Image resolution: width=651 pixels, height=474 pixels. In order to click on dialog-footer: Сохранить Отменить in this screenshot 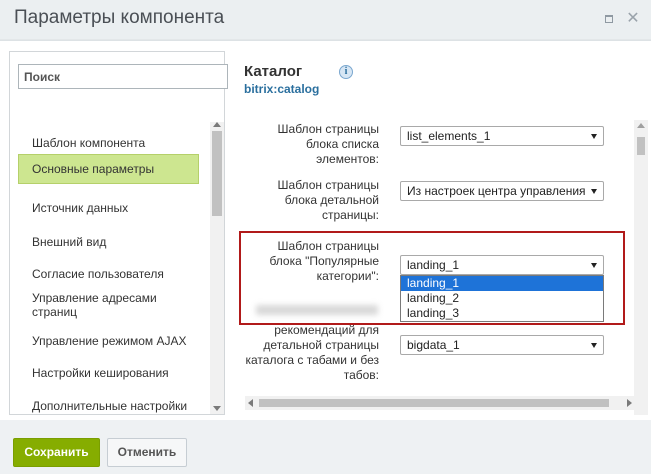, I will do `click(325, 447)`.